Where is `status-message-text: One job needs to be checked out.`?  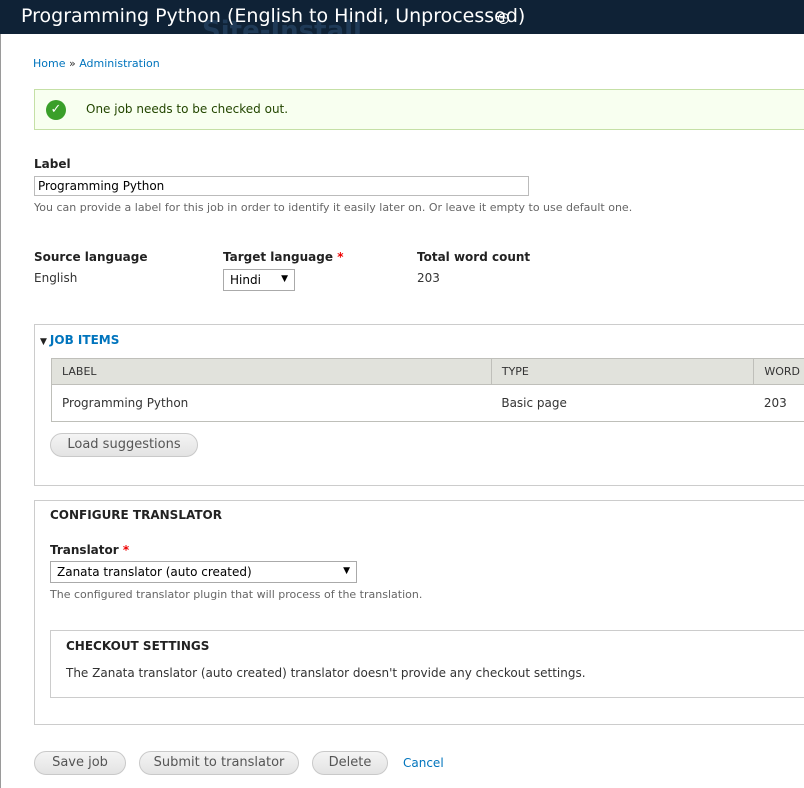
status-message-text: One job needs to be checked out. is located at coordinates (187, 109).